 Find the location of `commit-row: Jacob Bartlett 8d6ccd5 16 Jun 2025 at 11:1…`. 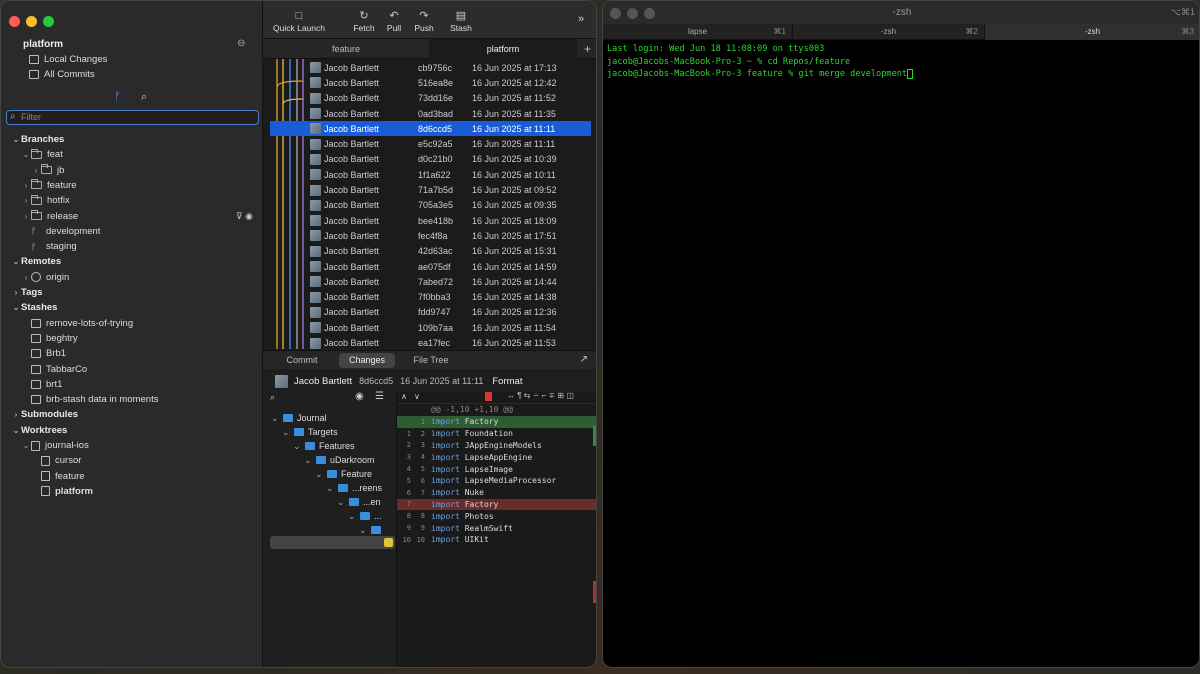

commit-row: Jacob Bartlett 8d6ccd5 16 Jun 2025 at 11:1… is located at coordinates (430, 129).